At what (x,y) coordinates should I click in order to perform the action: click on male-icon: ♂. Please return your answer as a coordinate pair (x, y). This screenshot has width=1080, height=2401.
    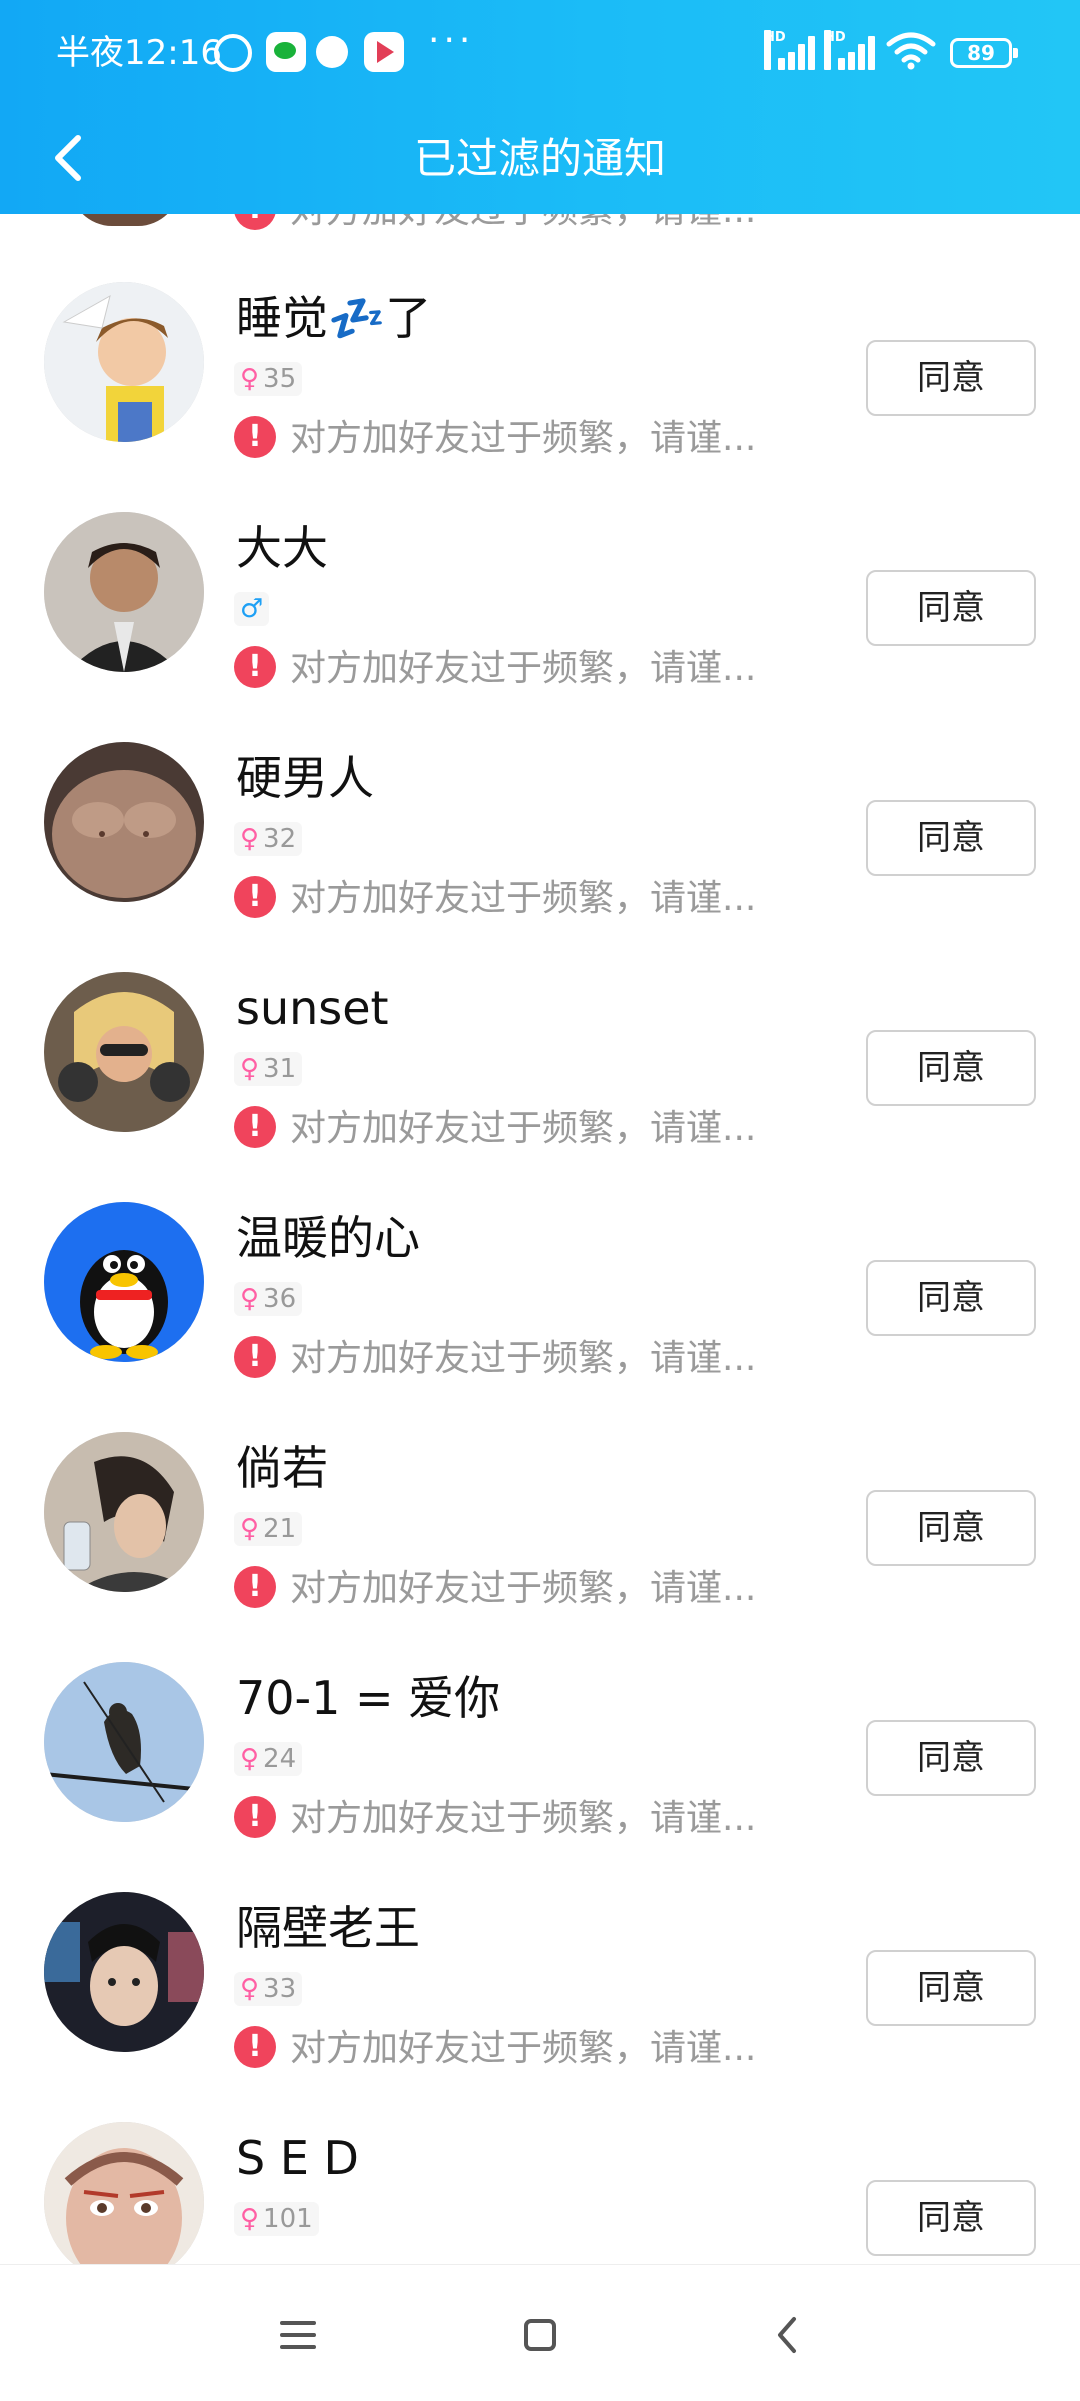
    Looking at the image, I should click on (252, 609).